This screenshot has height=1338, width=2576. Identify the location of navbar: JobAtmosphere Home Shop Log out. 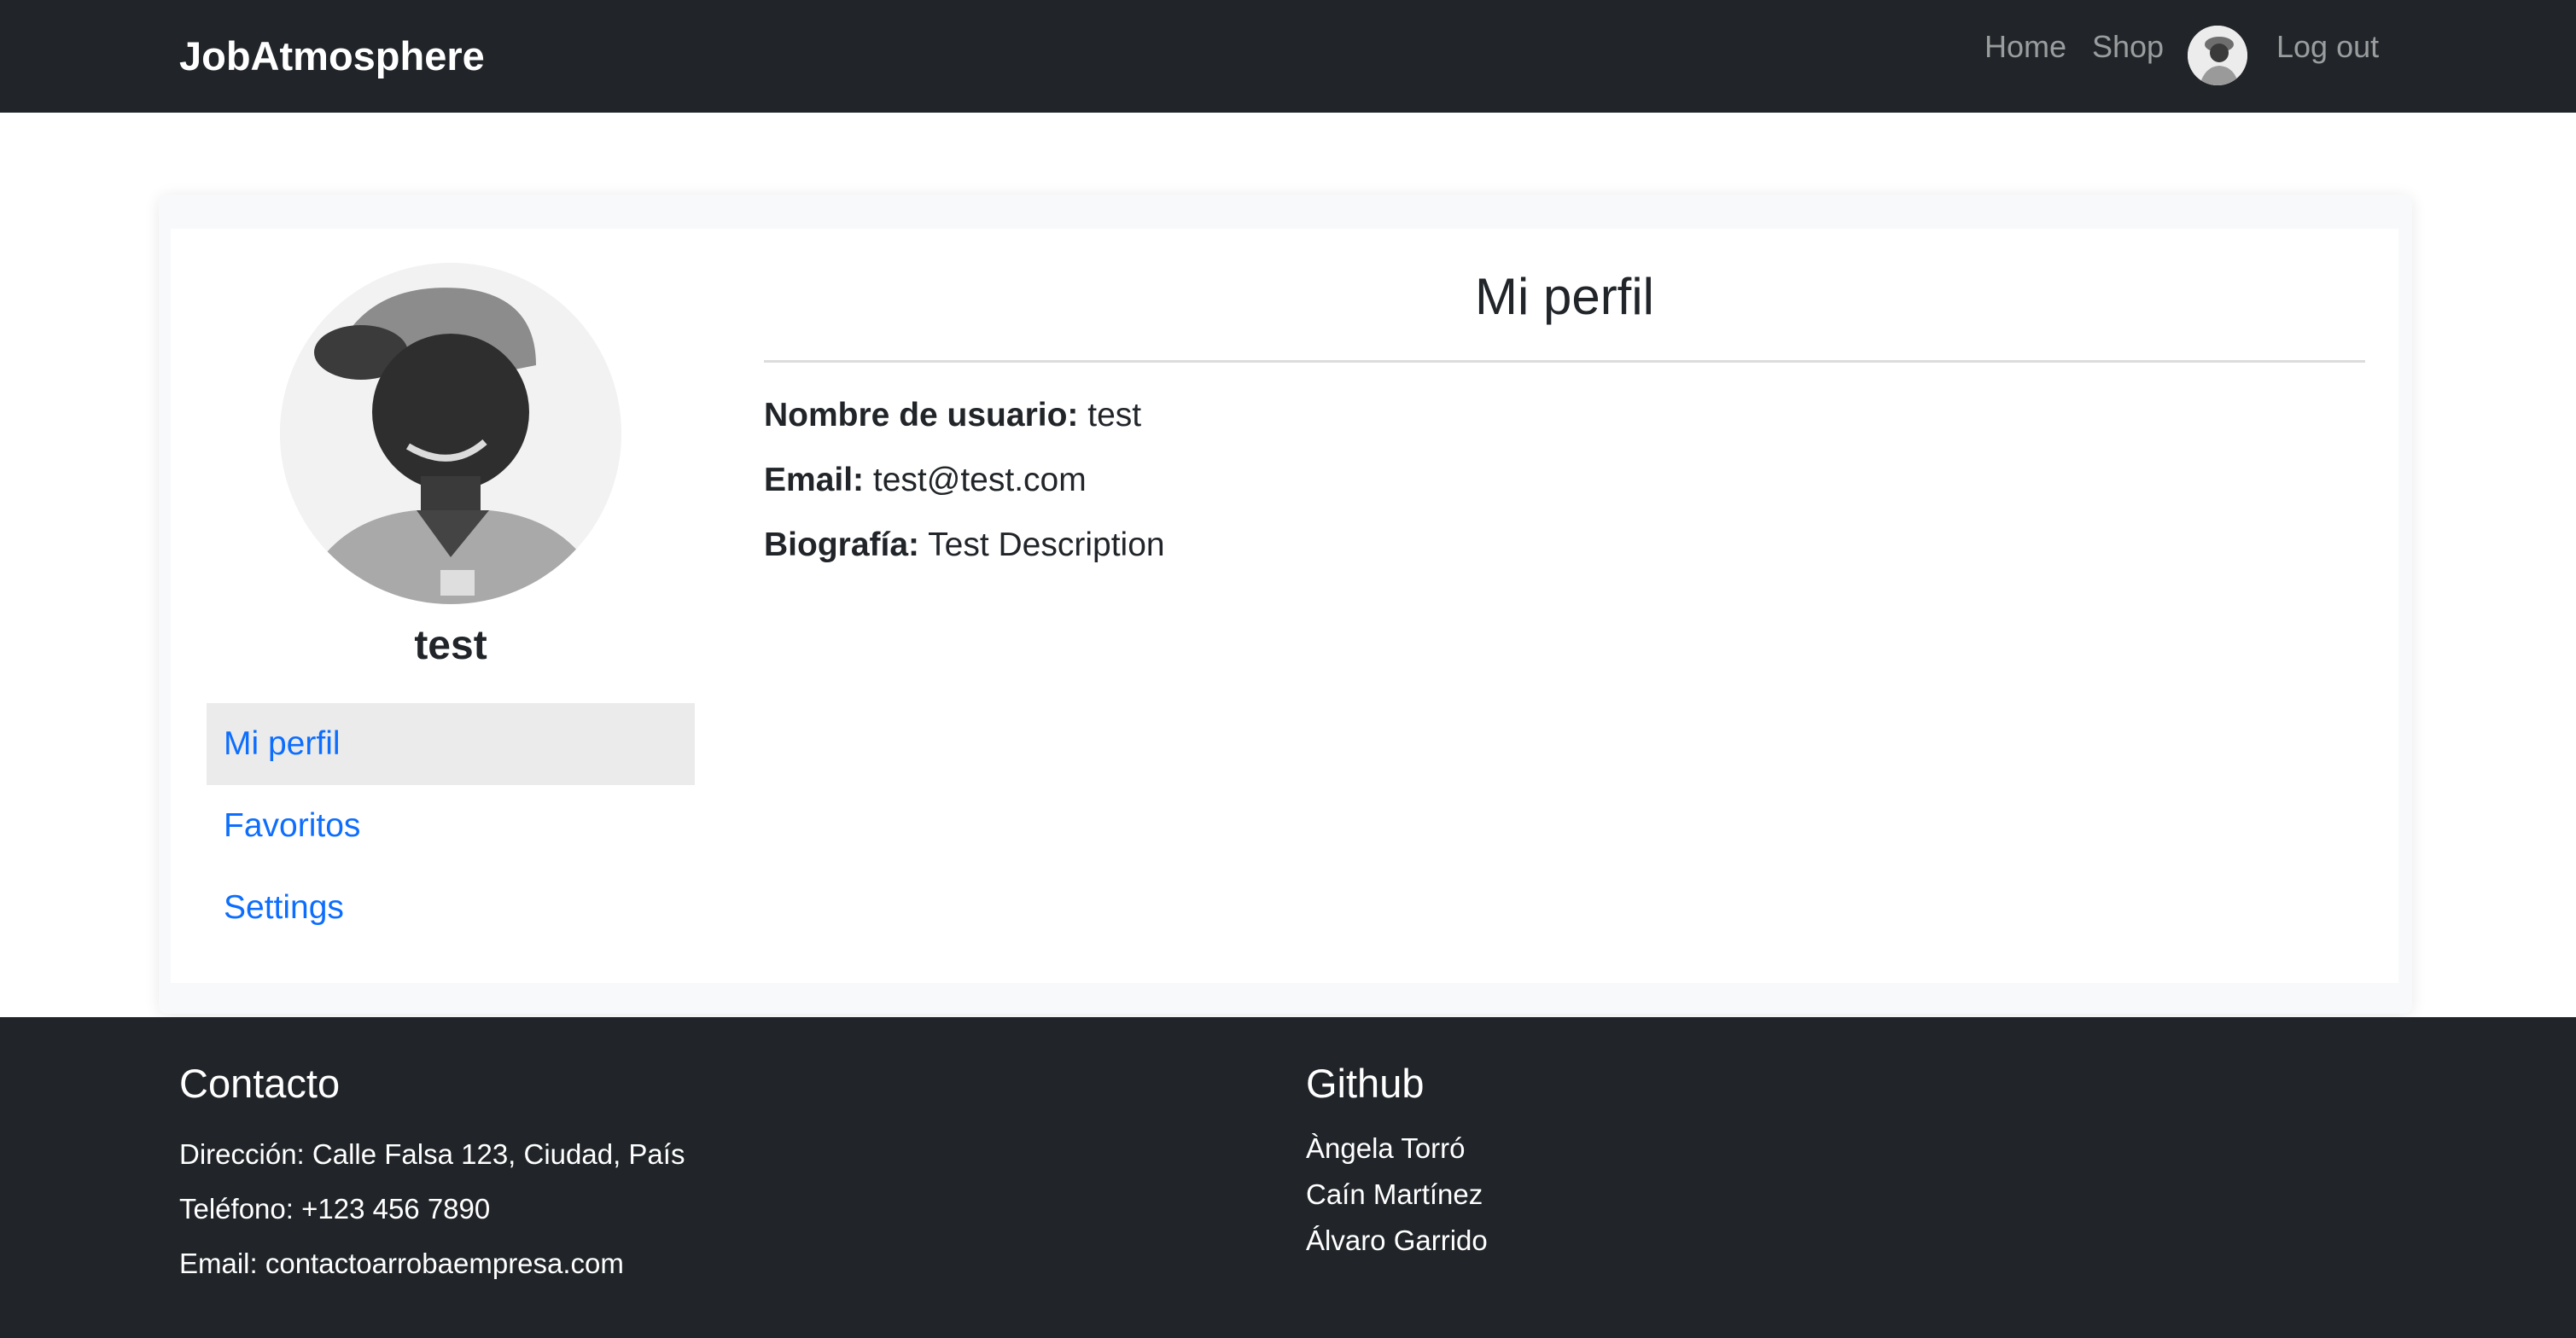
(1288, 56).